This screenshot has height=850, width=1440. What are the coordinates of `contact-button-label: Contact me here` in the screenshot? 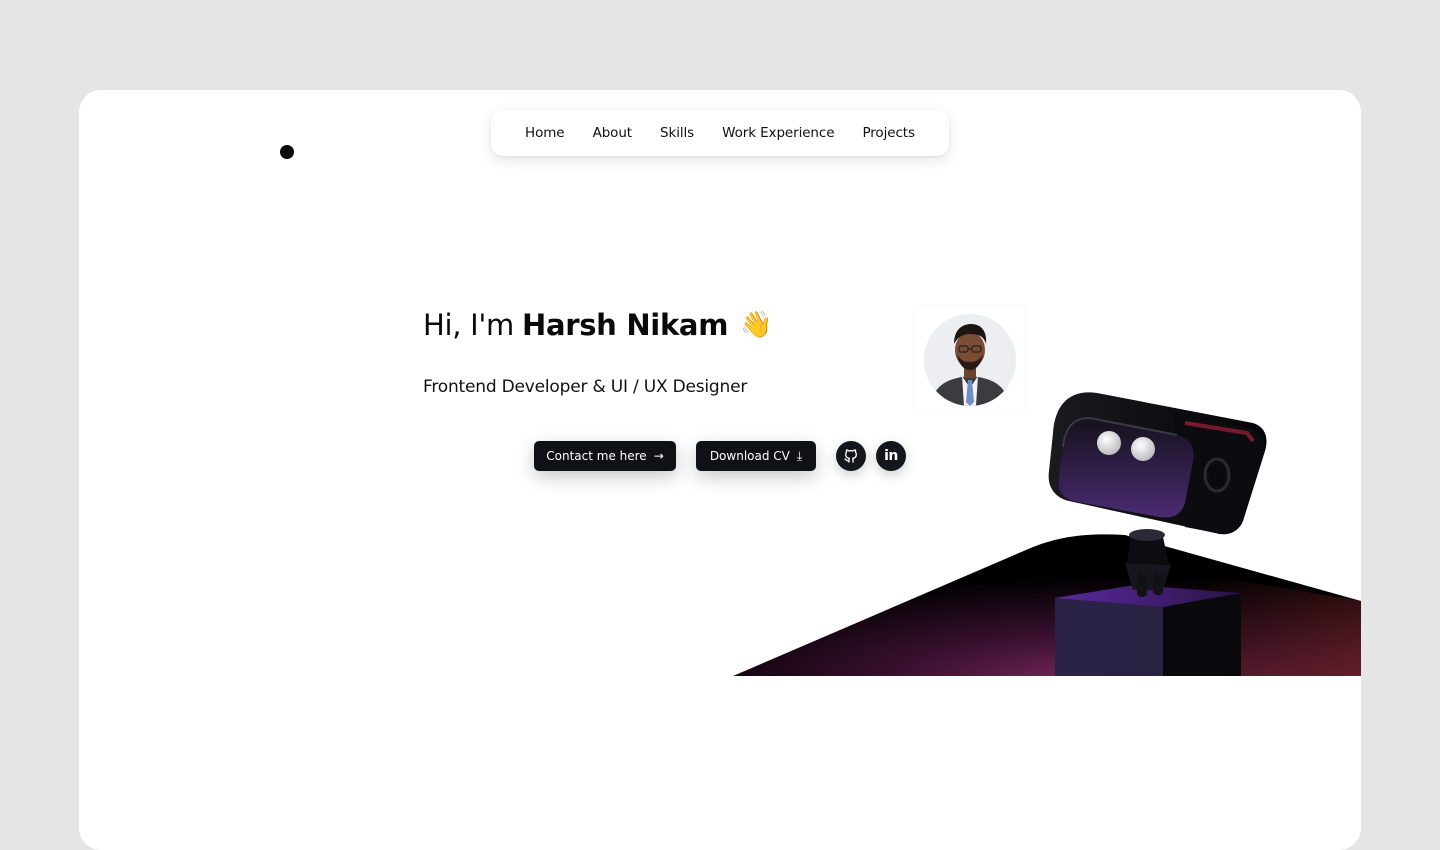 It's located at (596, 456).